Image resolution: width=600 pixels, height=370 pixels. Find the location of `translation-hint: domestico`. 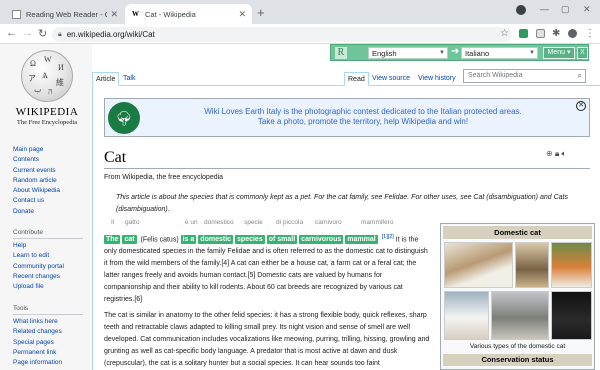

translation-hint: domestico is located at coordinates (219, 222).